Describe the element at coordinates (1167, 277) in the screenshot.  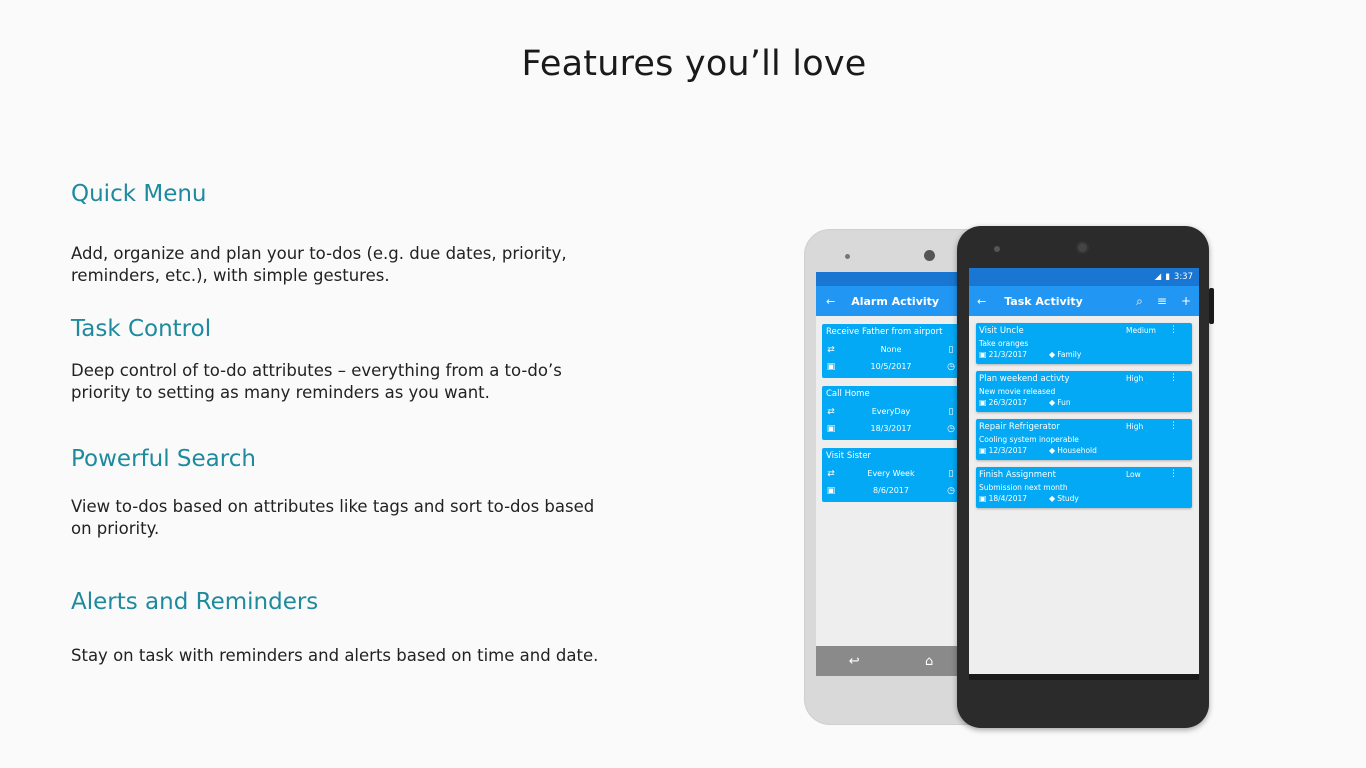
I see `battery-icon: ▮` at that location.